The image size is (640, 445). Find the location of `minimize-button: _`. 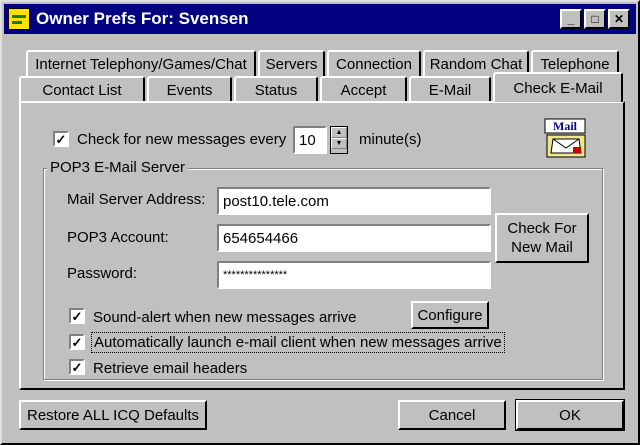

minimize-button: _ is located at coordinates (571, 19).